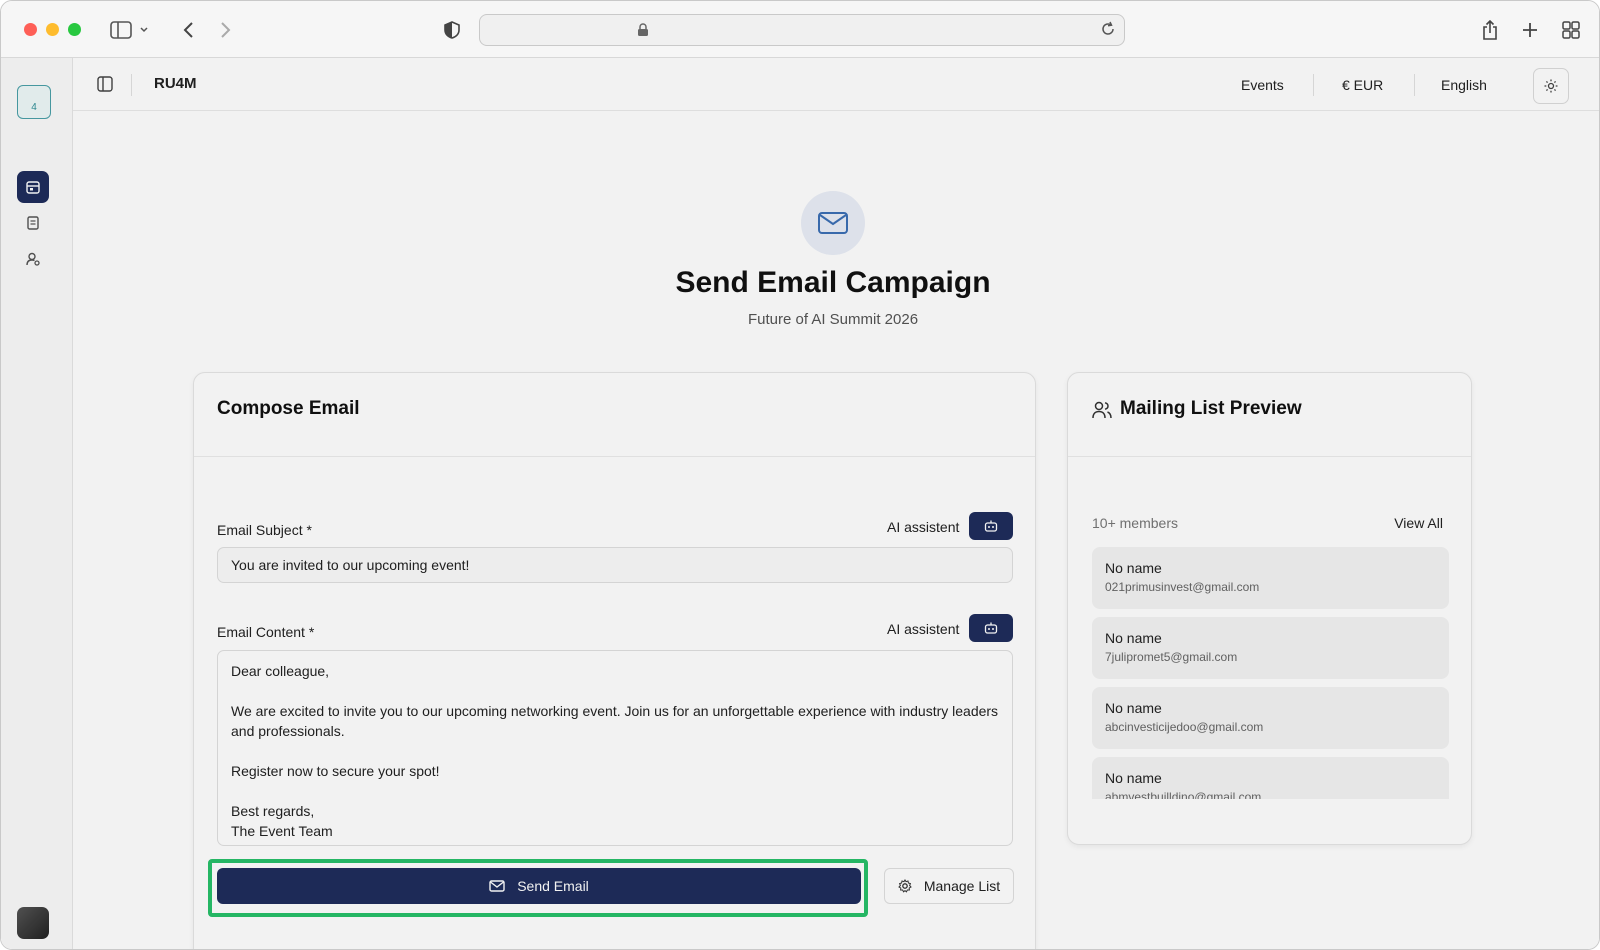  What do you see at coordinates (497, 886) in the screenshot?
I see `mail-icon` at bounding box center [497, 886].